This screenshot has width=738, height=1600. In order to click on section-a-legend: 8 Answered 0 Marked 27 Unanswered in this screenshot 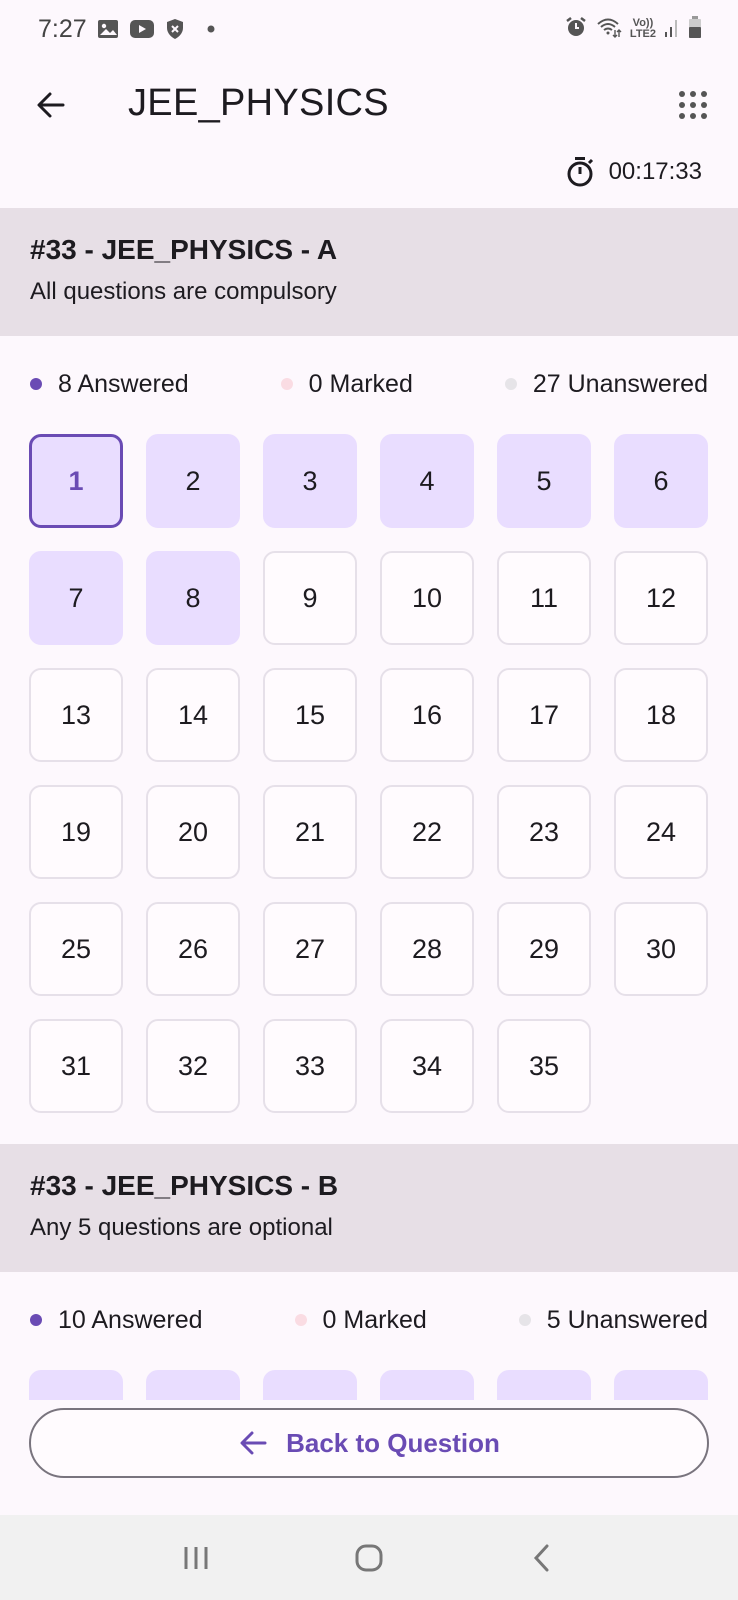, I will do `click(369, 384)`.